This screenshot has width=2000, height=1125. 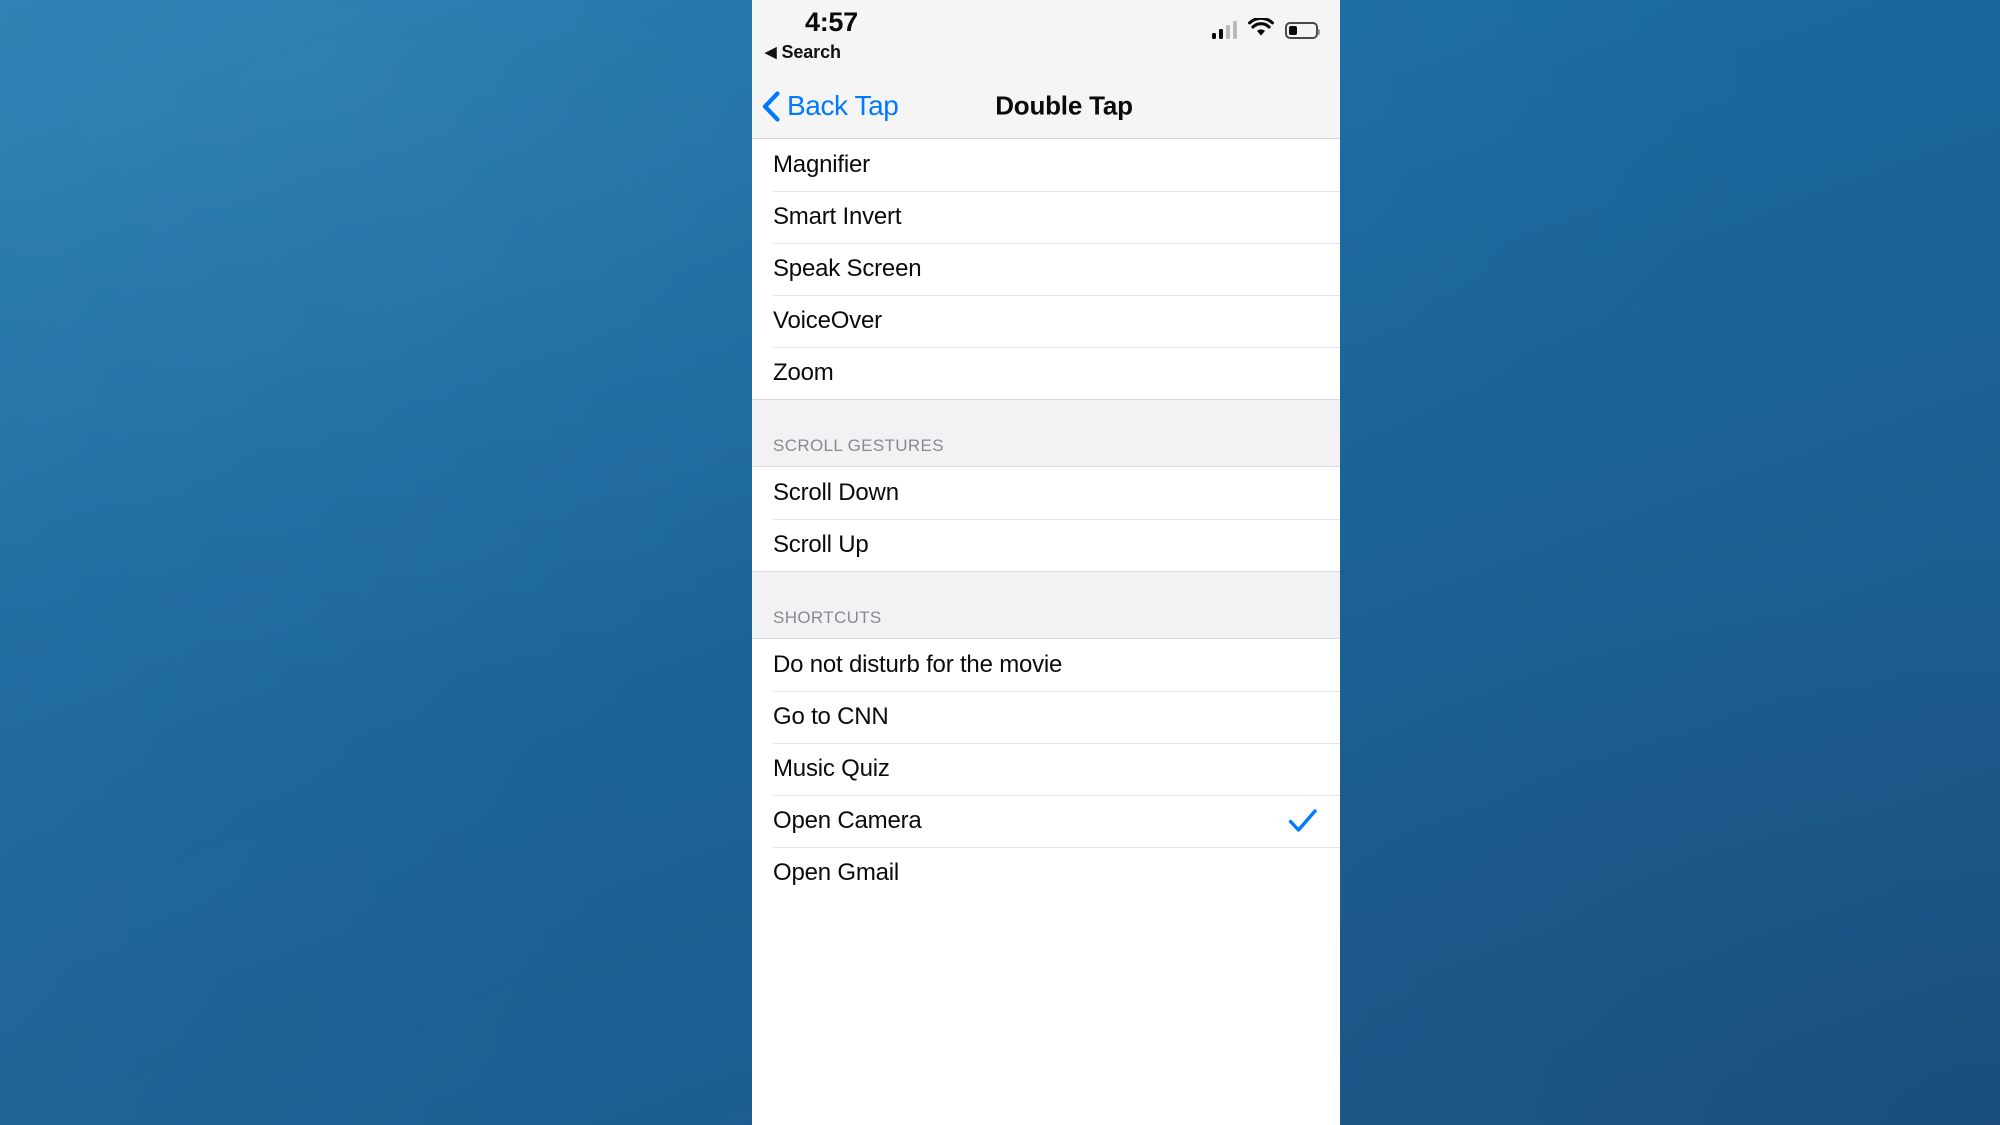 I want to click on navigation-bar: Back Tap Double Tap, so click(x=1046, y=106).